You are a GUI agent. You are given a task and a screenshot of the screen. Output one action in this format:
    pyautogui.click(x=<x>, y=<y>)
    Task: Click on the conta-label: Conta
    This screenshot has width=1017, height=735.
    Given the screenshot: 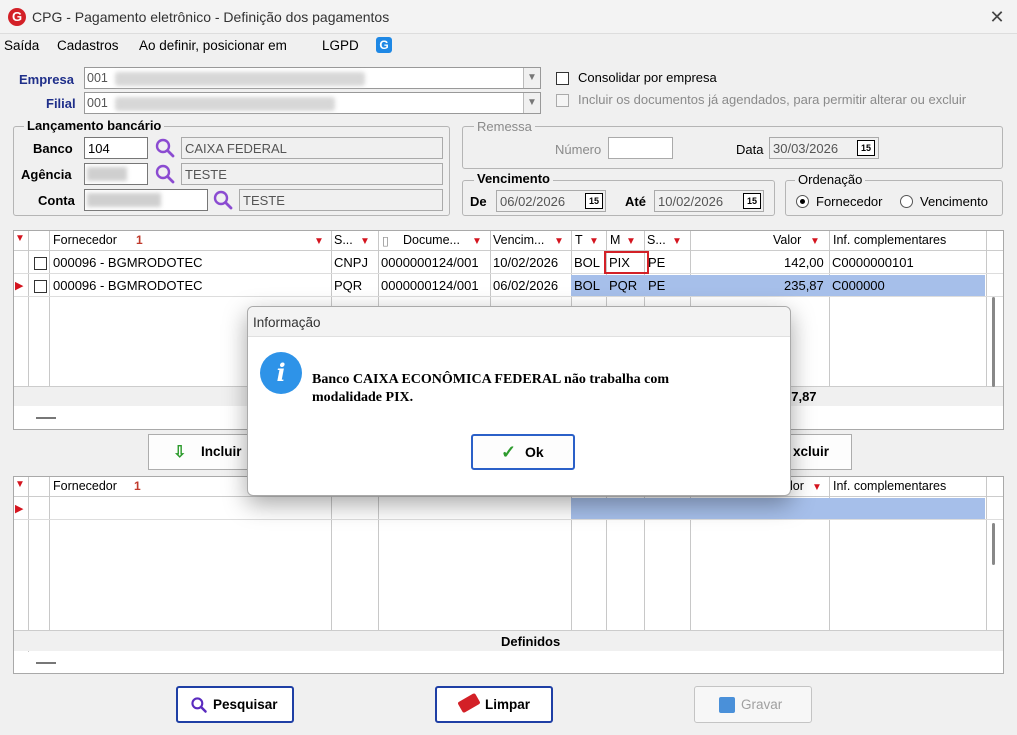 What is the action you would take?
    pyautogui.click(x=56, y=200)
    